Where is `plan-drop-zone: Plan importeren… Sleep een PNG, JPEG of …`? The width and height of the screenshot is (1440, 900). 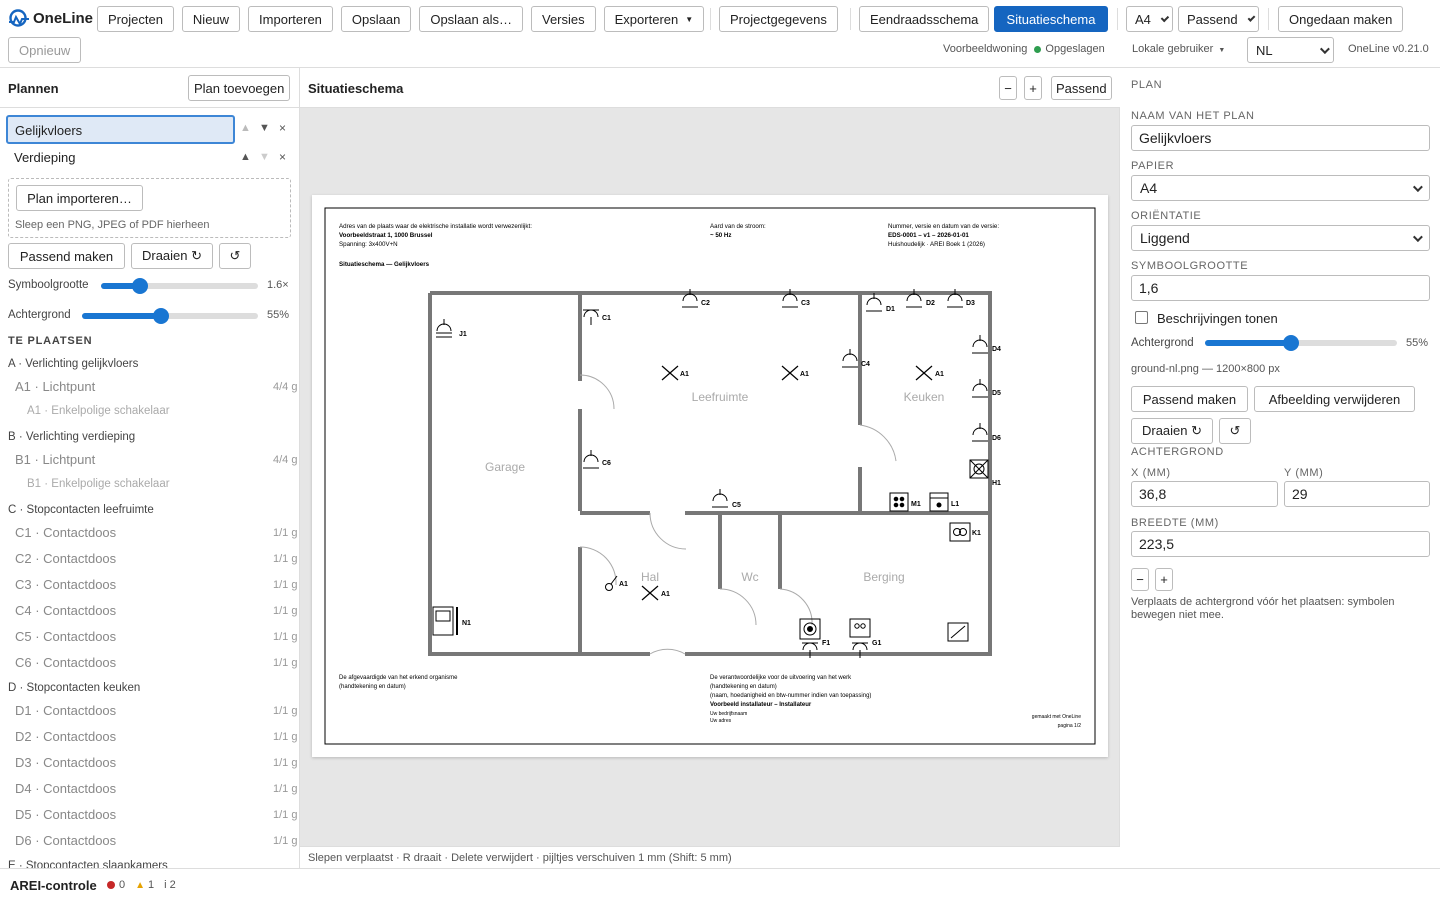
plan-drop-zone: Plan importeren… Sleep een PNG, JPEG of … is located at coordinates (149, 208).